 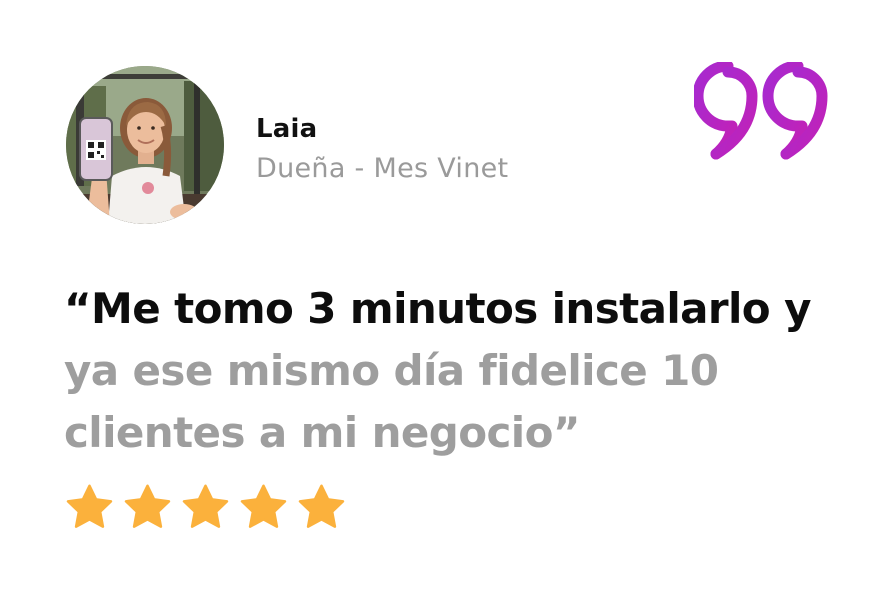 What do you see at coordinates (382, 168) in the screenshot?
I see `reviewer-role: Dueña - Mes Vinet` at bounding box center [382, 168].